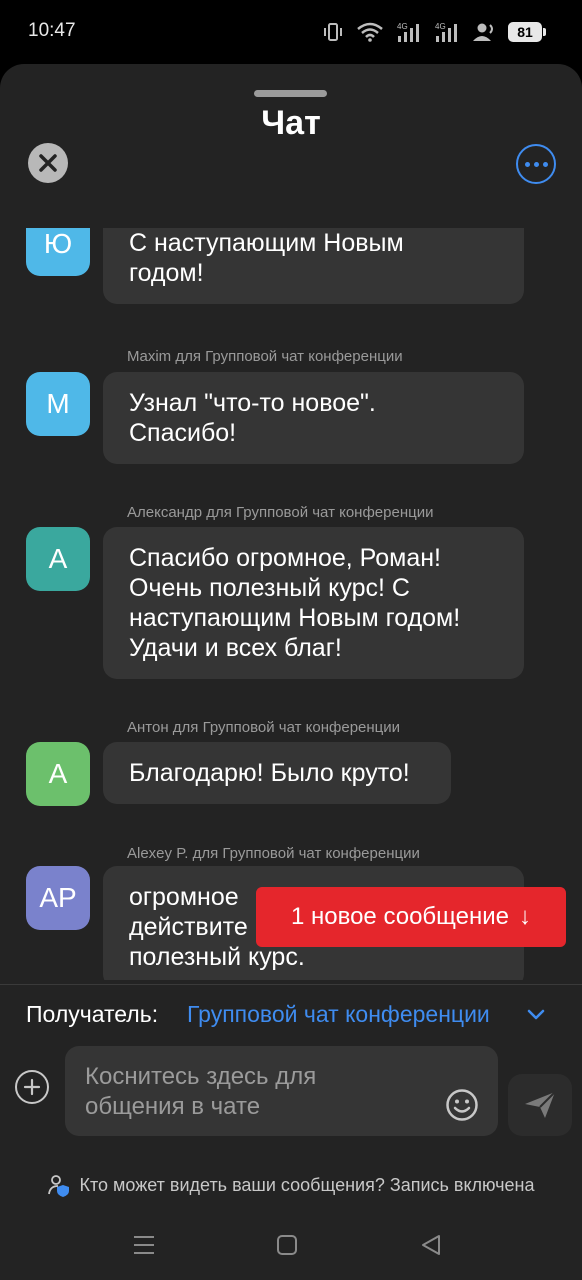 This screenshot has width=582, height=1280. I want to click on send-button, so click(540, 1105).